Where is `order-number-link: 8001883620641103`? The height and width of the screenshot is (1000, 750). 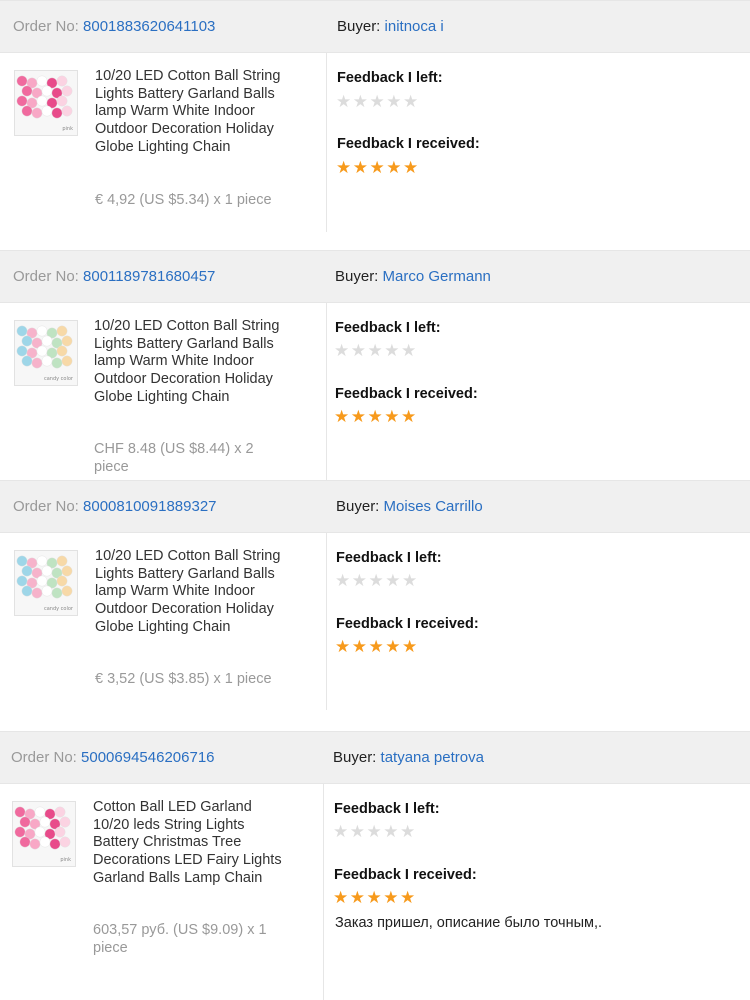 order-number-link: 8001883620641103 is located at coordinates (149, 26).